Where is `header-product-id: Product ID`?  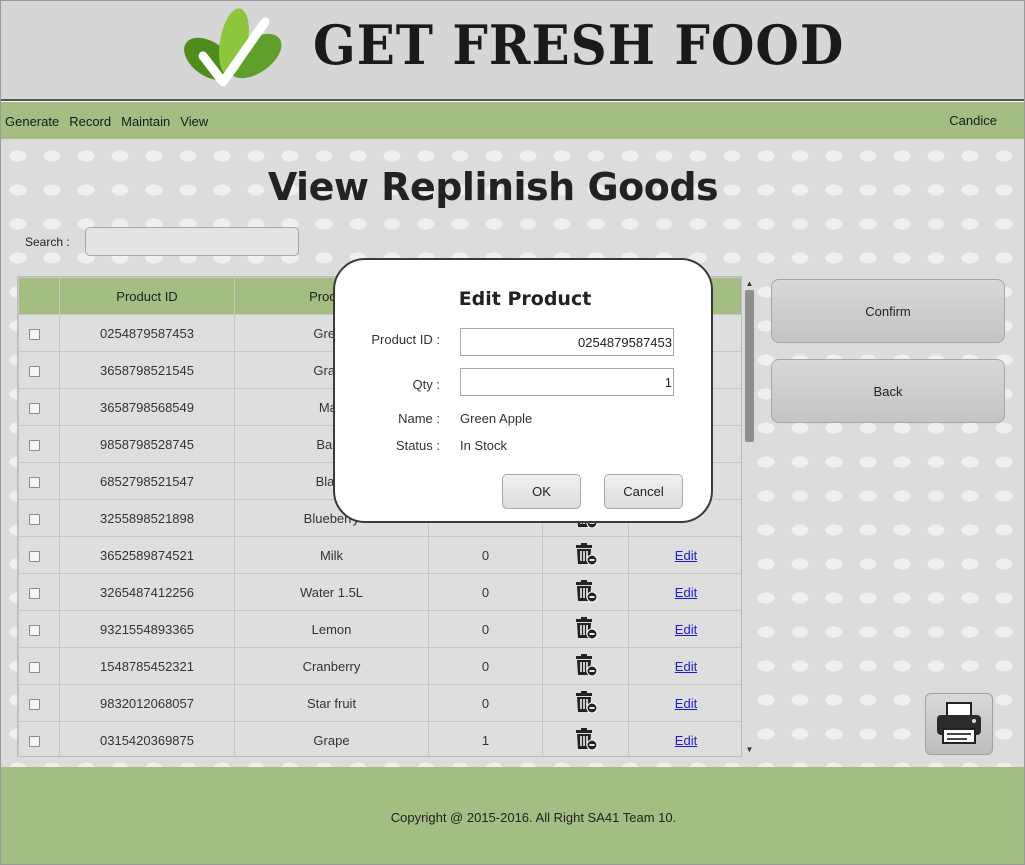
header-product-id: Product ID is located at coordinates (147, 296).